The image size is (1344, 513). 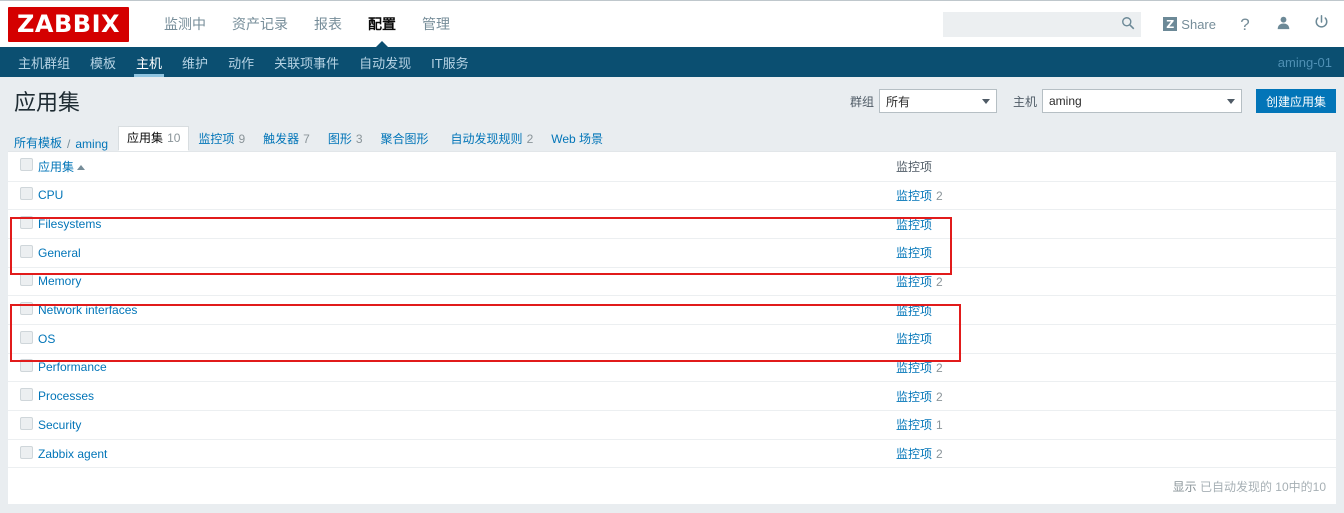 I want to click on footer-discovered-label: 已自动发现的, so click(x=1235, y=486).